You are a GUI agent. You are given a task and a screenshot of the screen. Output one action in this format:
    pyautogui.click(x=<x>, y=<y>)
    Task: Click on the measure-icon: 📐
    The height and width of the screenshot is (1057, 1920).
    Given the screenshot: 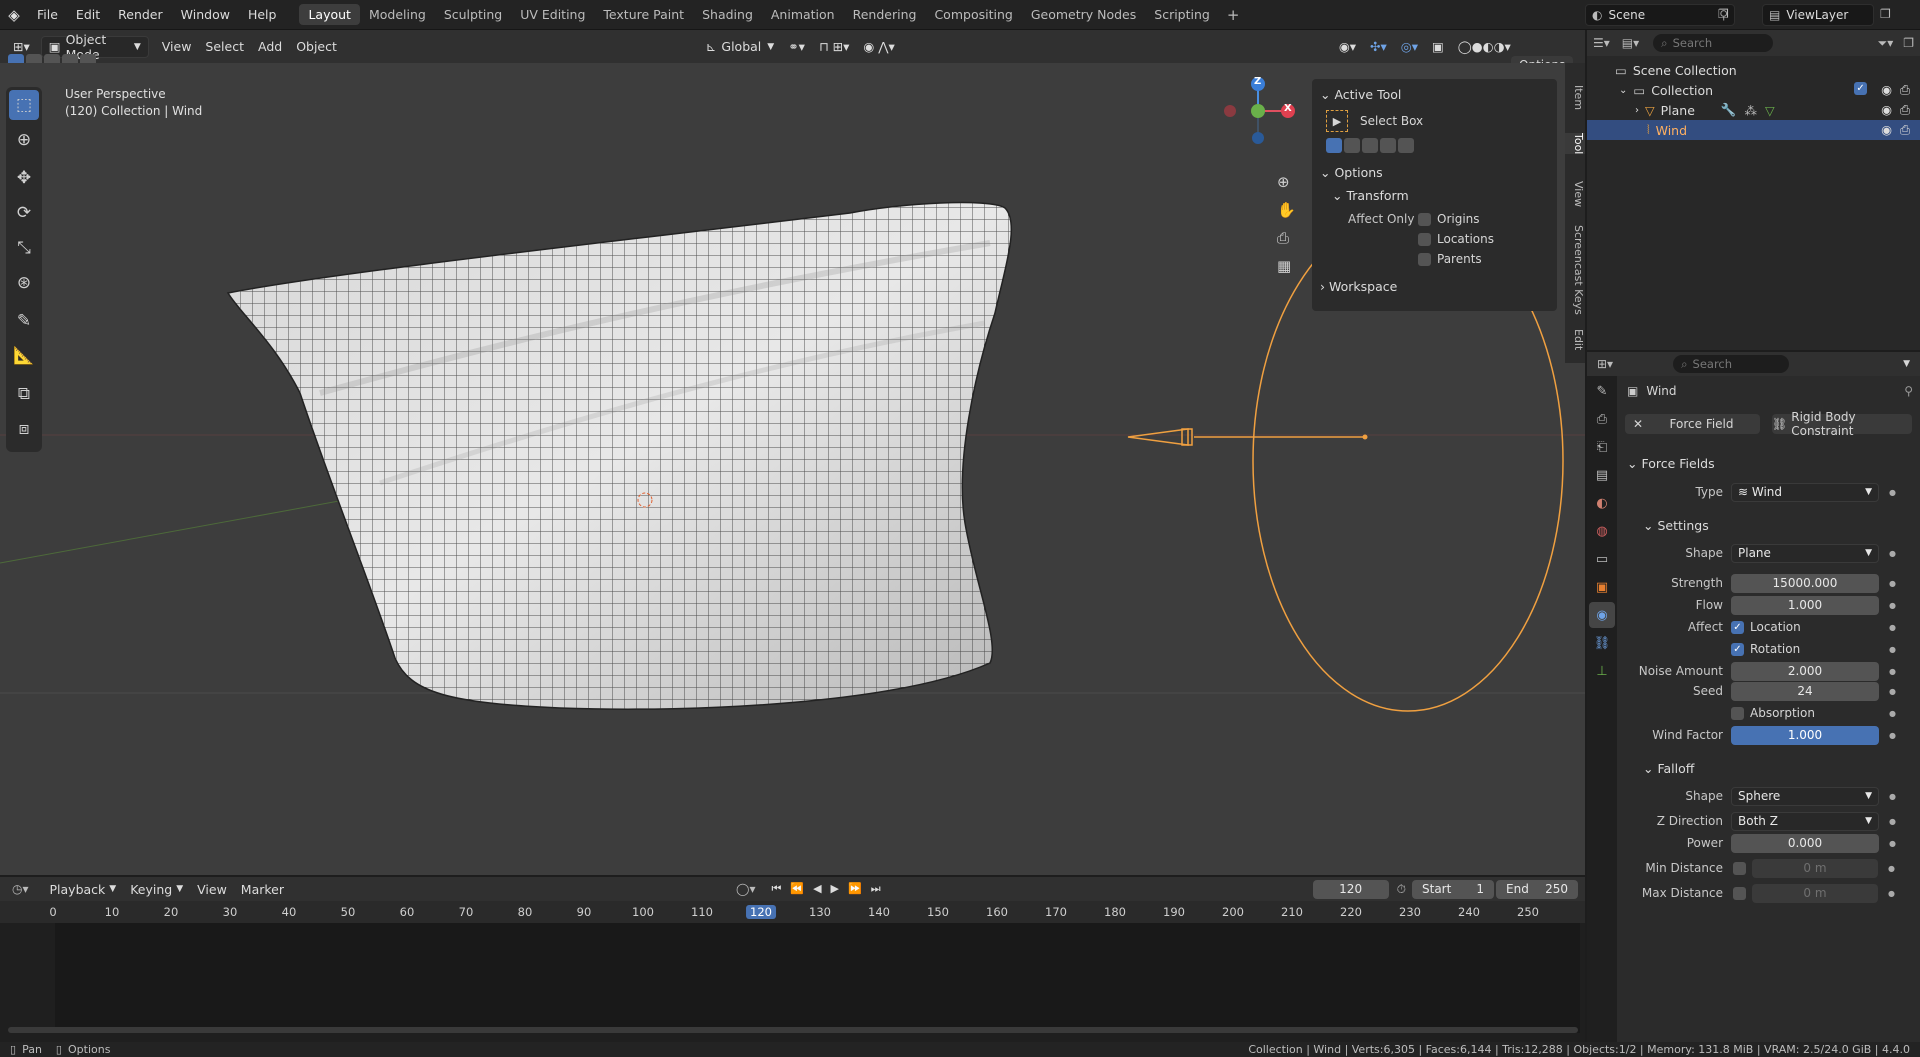 What is the action you would take?
    pyautogui.click(x=24, y=356)
    